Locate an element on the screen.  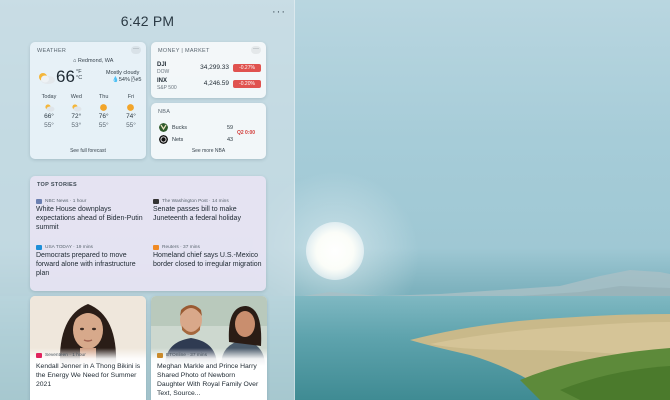
stock-value: 4,246.59 is located at coordinates (216, 83).